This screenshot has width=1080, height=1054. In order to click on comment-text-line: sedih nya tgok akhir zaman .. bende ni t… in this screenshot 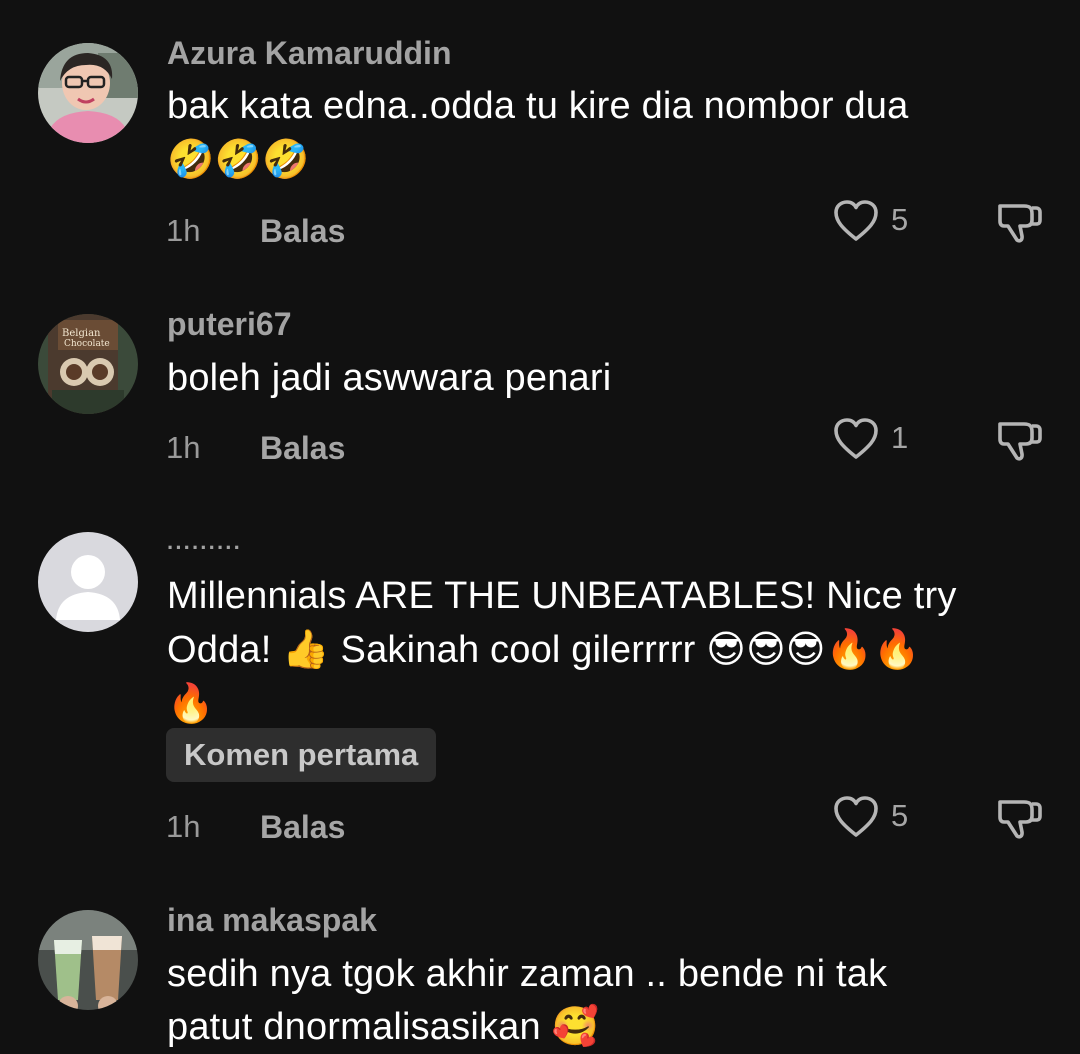, I will do `click(527, 974)`.